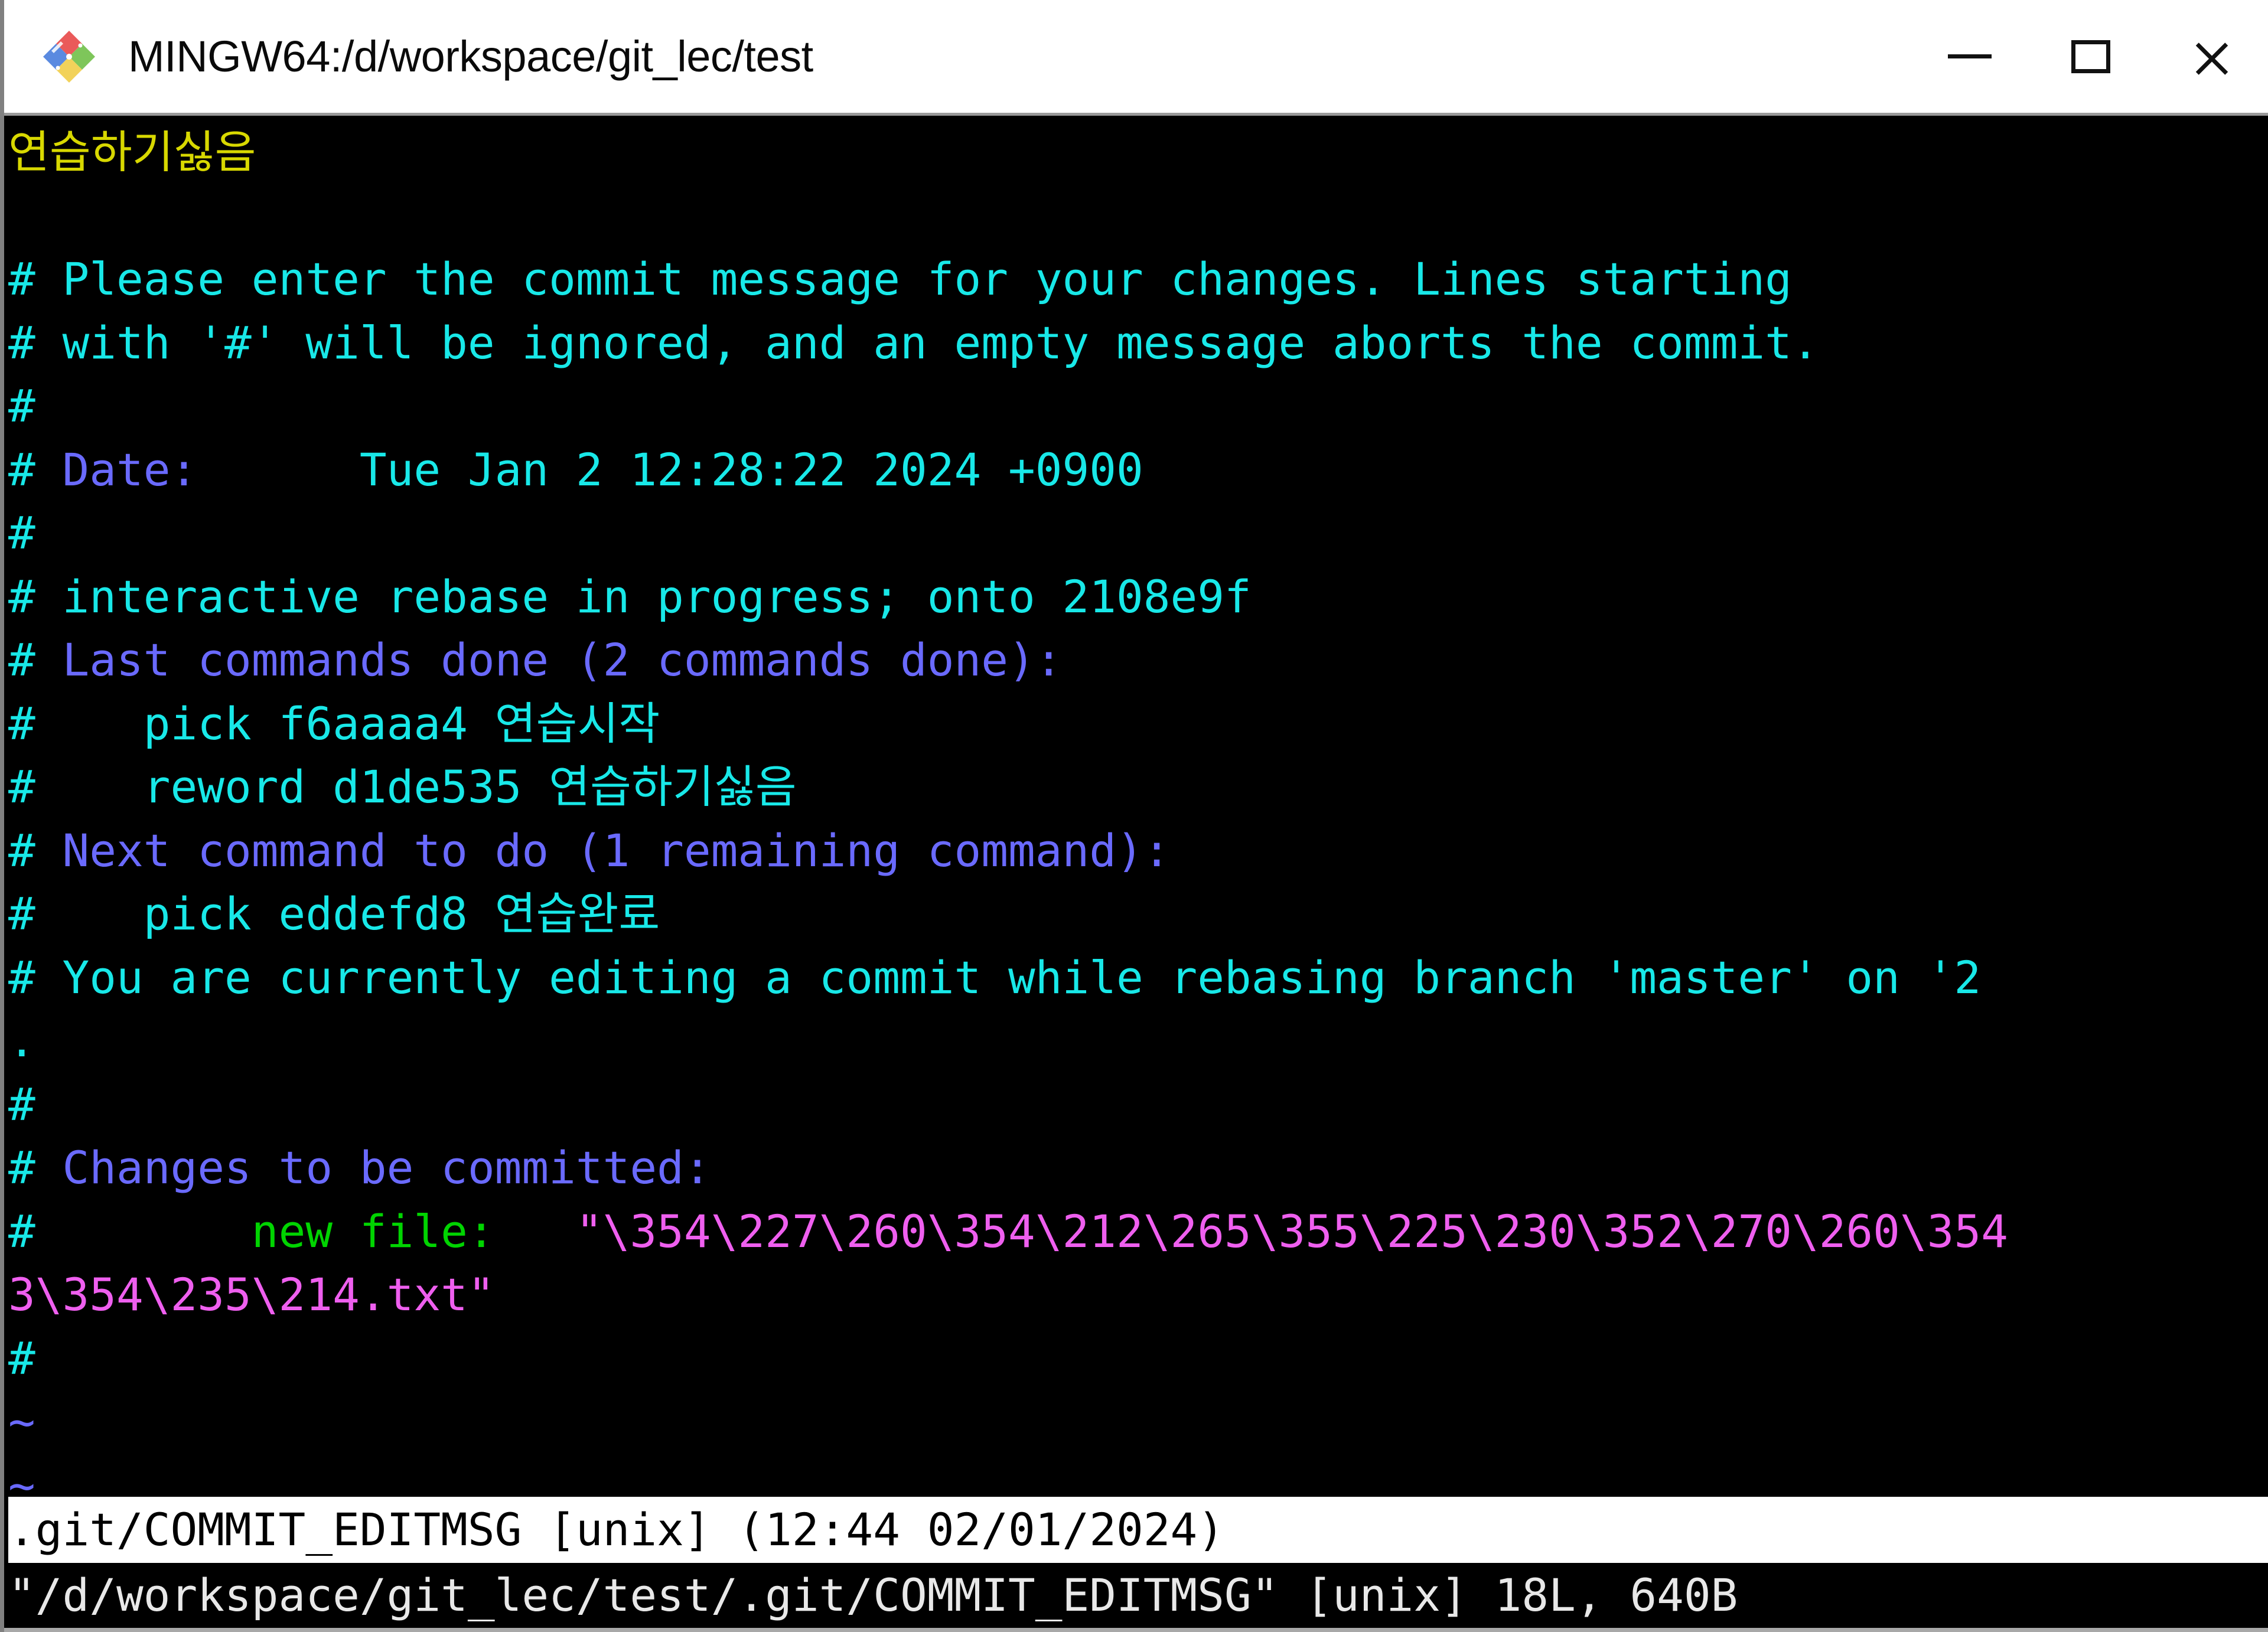 The width and height of the screenshot is (2268, 1632). I want to click on buffer-line-comment-new-file-wrap-seg-0: 3\354\235\214.txt", so click(251, 1294).